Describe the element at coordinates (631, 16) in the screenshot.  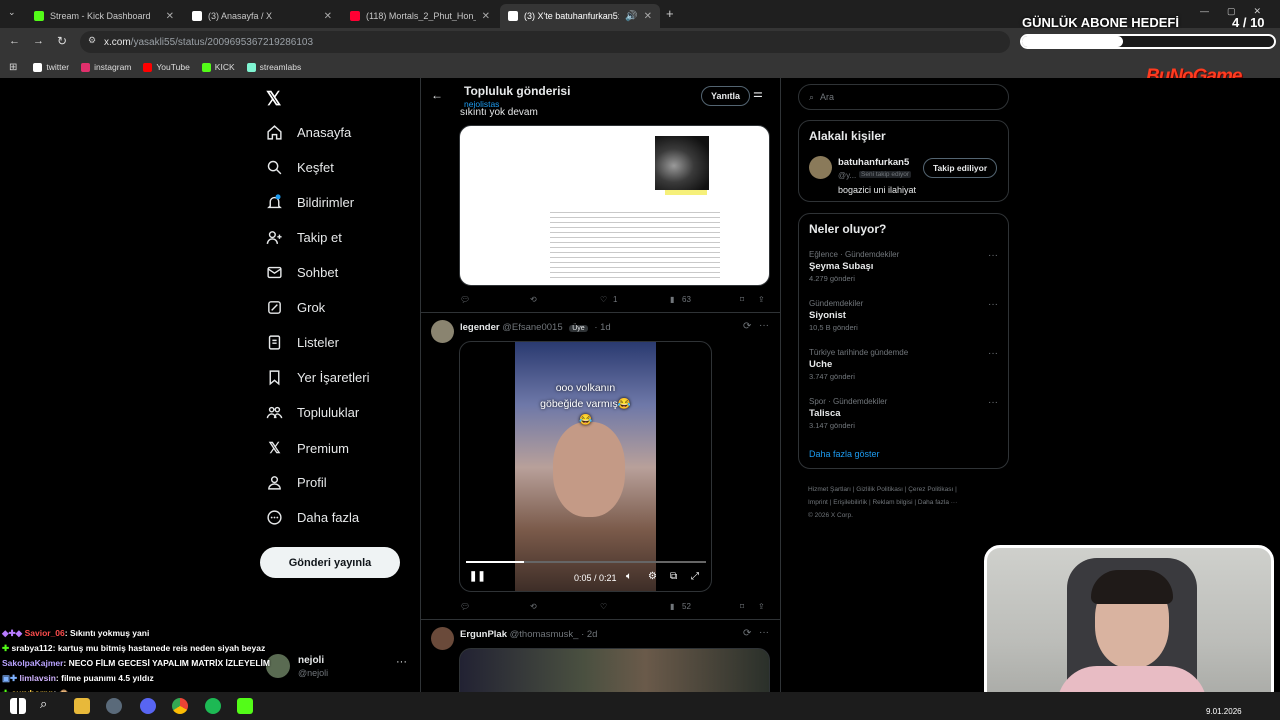
I see `speaker-icon: 🔊` at that location.